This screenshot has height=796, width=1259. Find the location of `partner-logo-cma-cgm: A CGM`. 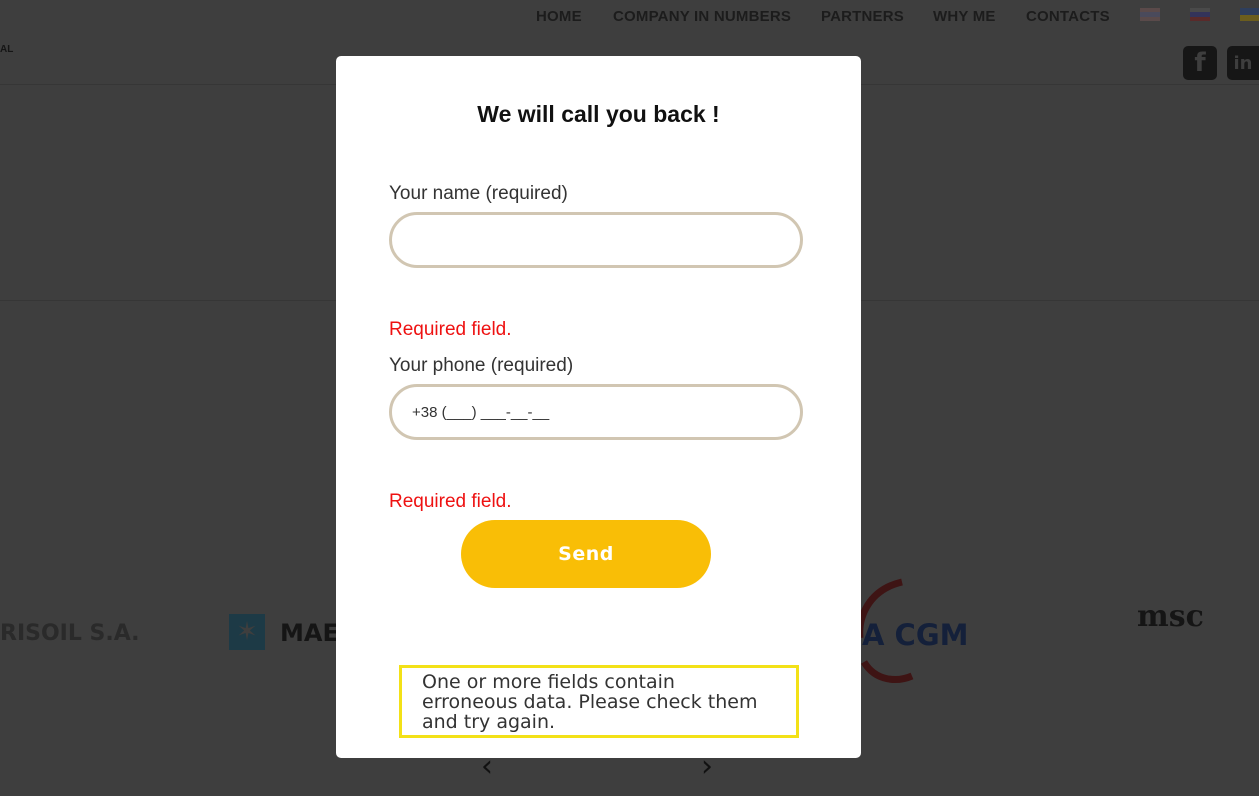

partner-logo-cma-cgm: A CGM is located at coordinates (915, 635).